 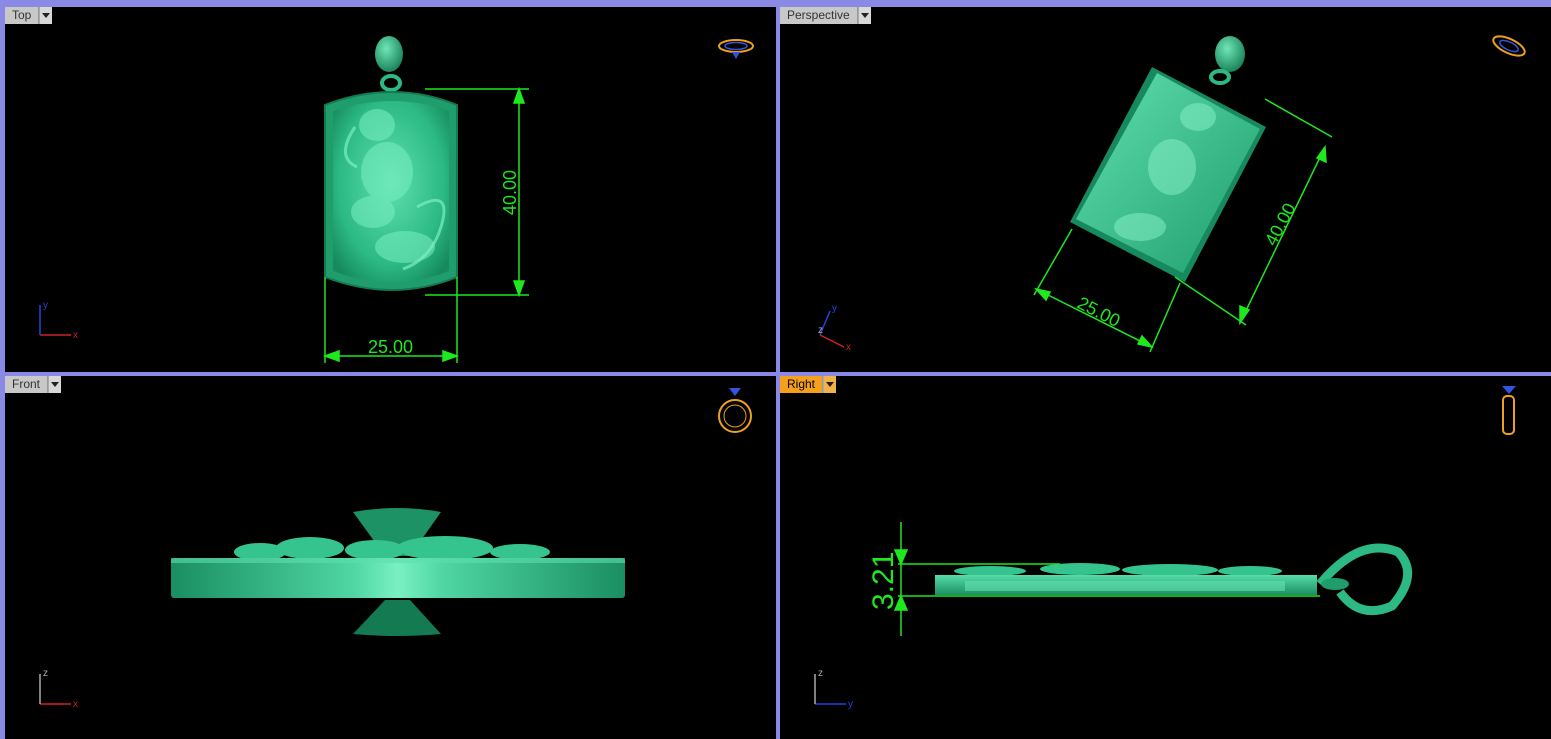 What do you see at coordinates (58, 689) in the screenshot?
I see `axis-indicator: x z` at bounding box center [58, 689].